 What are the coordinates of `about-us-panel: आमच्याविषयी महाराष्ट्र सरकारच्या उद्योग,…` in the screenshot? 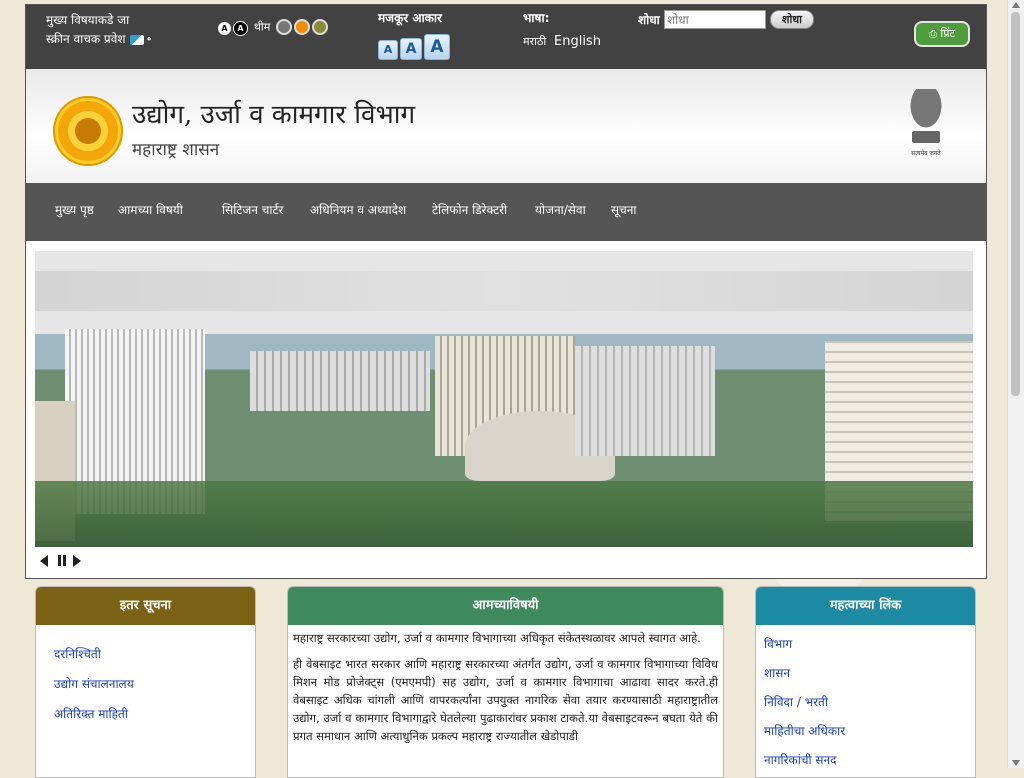 It's located at (505, 682).